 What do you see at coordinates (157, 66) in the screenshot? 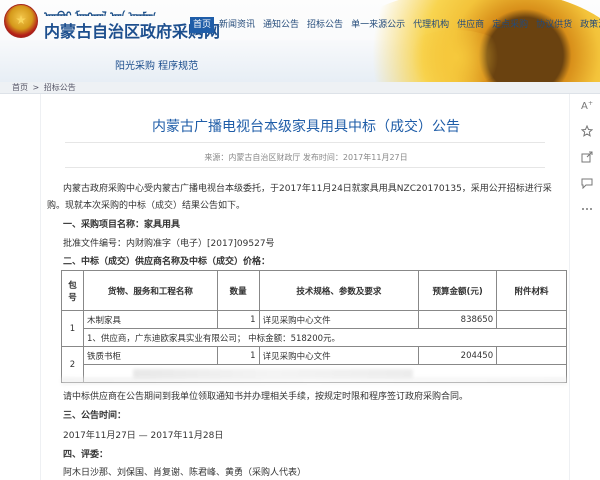
I see `banner-slogan: 阳光采购 程序规范` at bounding box center [157, 66].